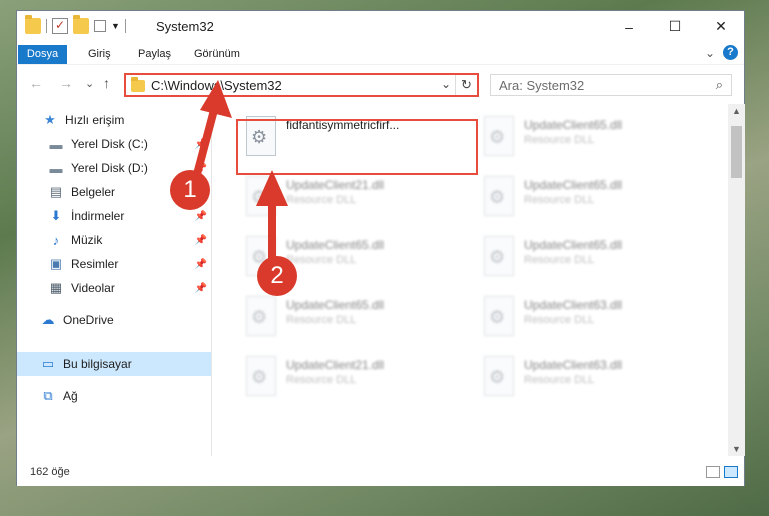  I want to click on sidebar-item-quick-access: ★ Hızlı erişim, so click(114, 120).